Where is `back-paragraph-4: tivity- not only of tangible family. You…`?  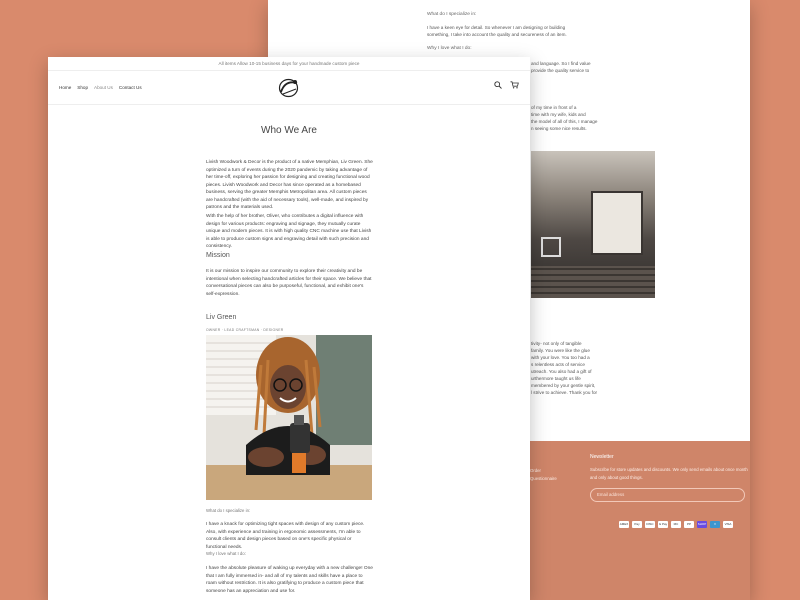
back-paragraph-4: tivity- not only of tangible family. You… is located at coordinates (564, 368).